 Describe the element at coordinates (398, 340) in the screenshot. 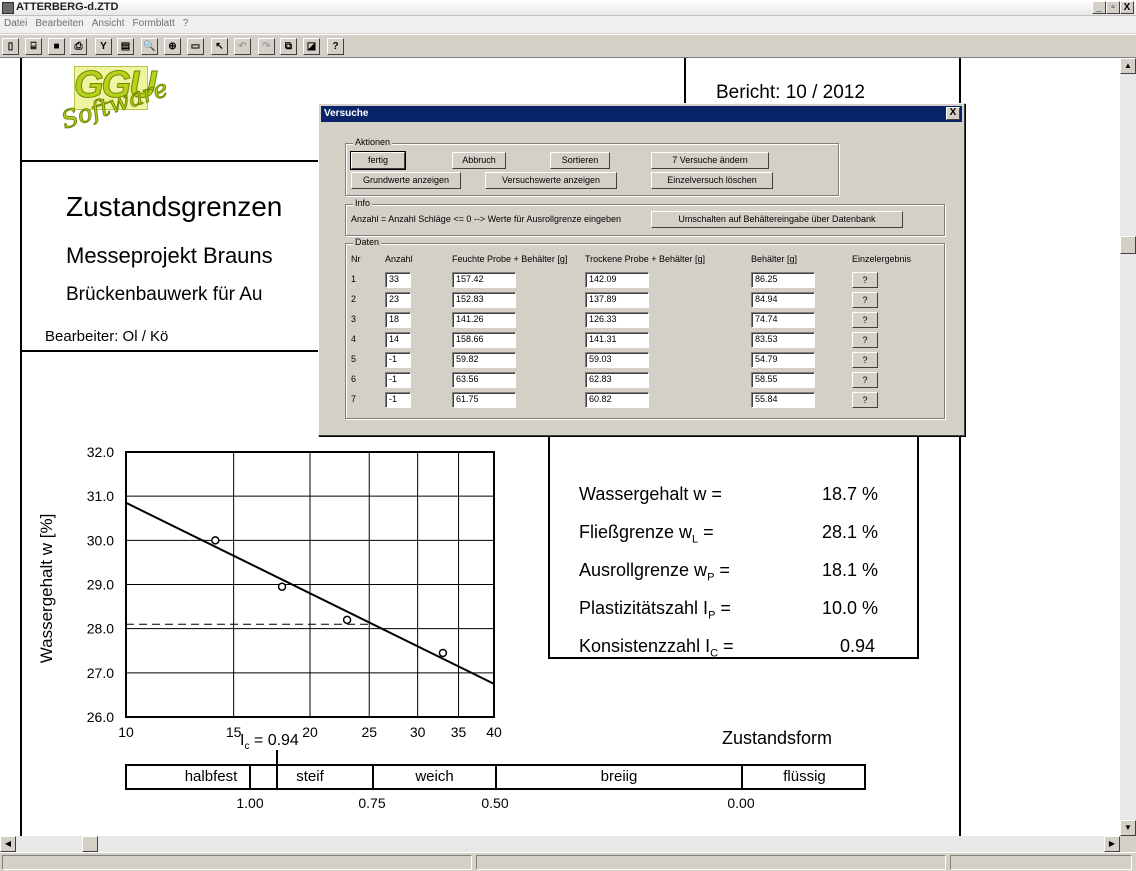

I see `anzahl-field: 14` at that location.